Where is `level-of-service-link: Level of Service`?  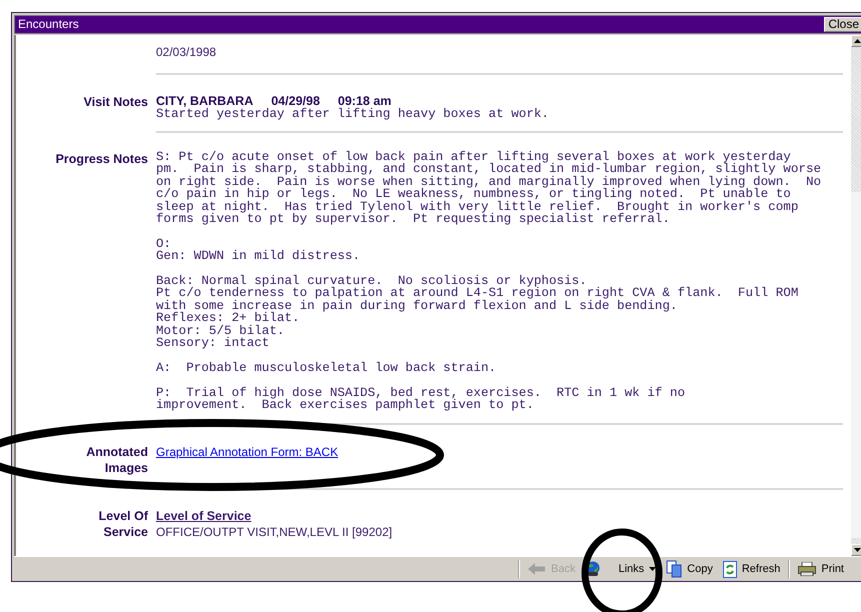 level-of-service-link: Level of Service is located at coordinates (204, 516).